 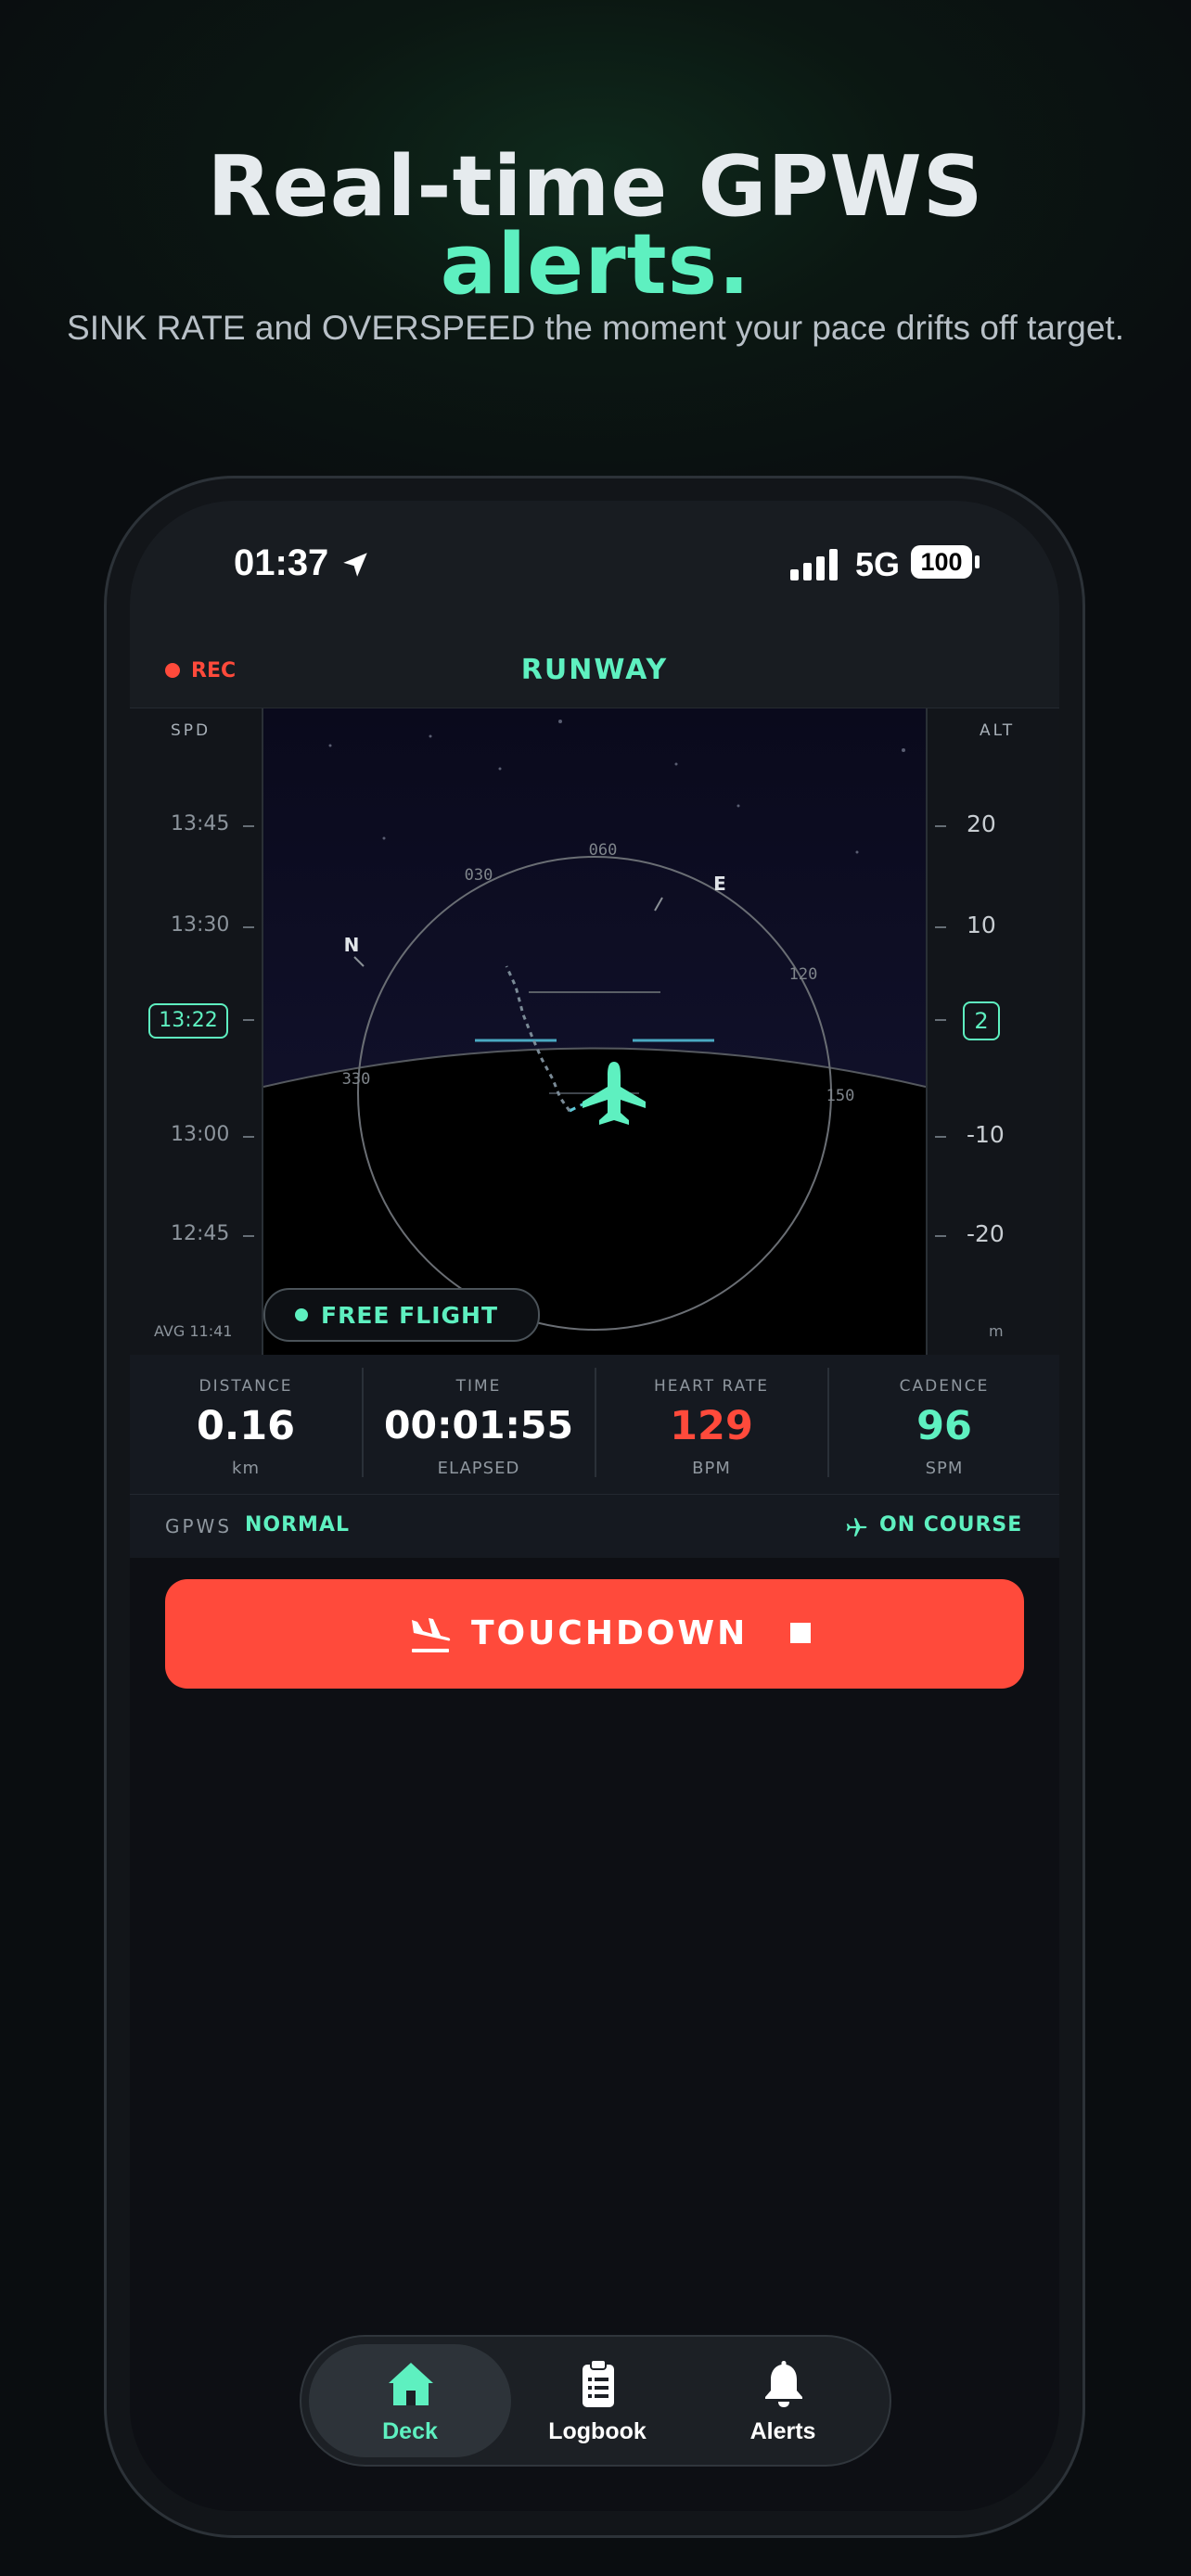 I want to click on touchdown-button: TOUCHDOWN, so click(x=594, y=1634).